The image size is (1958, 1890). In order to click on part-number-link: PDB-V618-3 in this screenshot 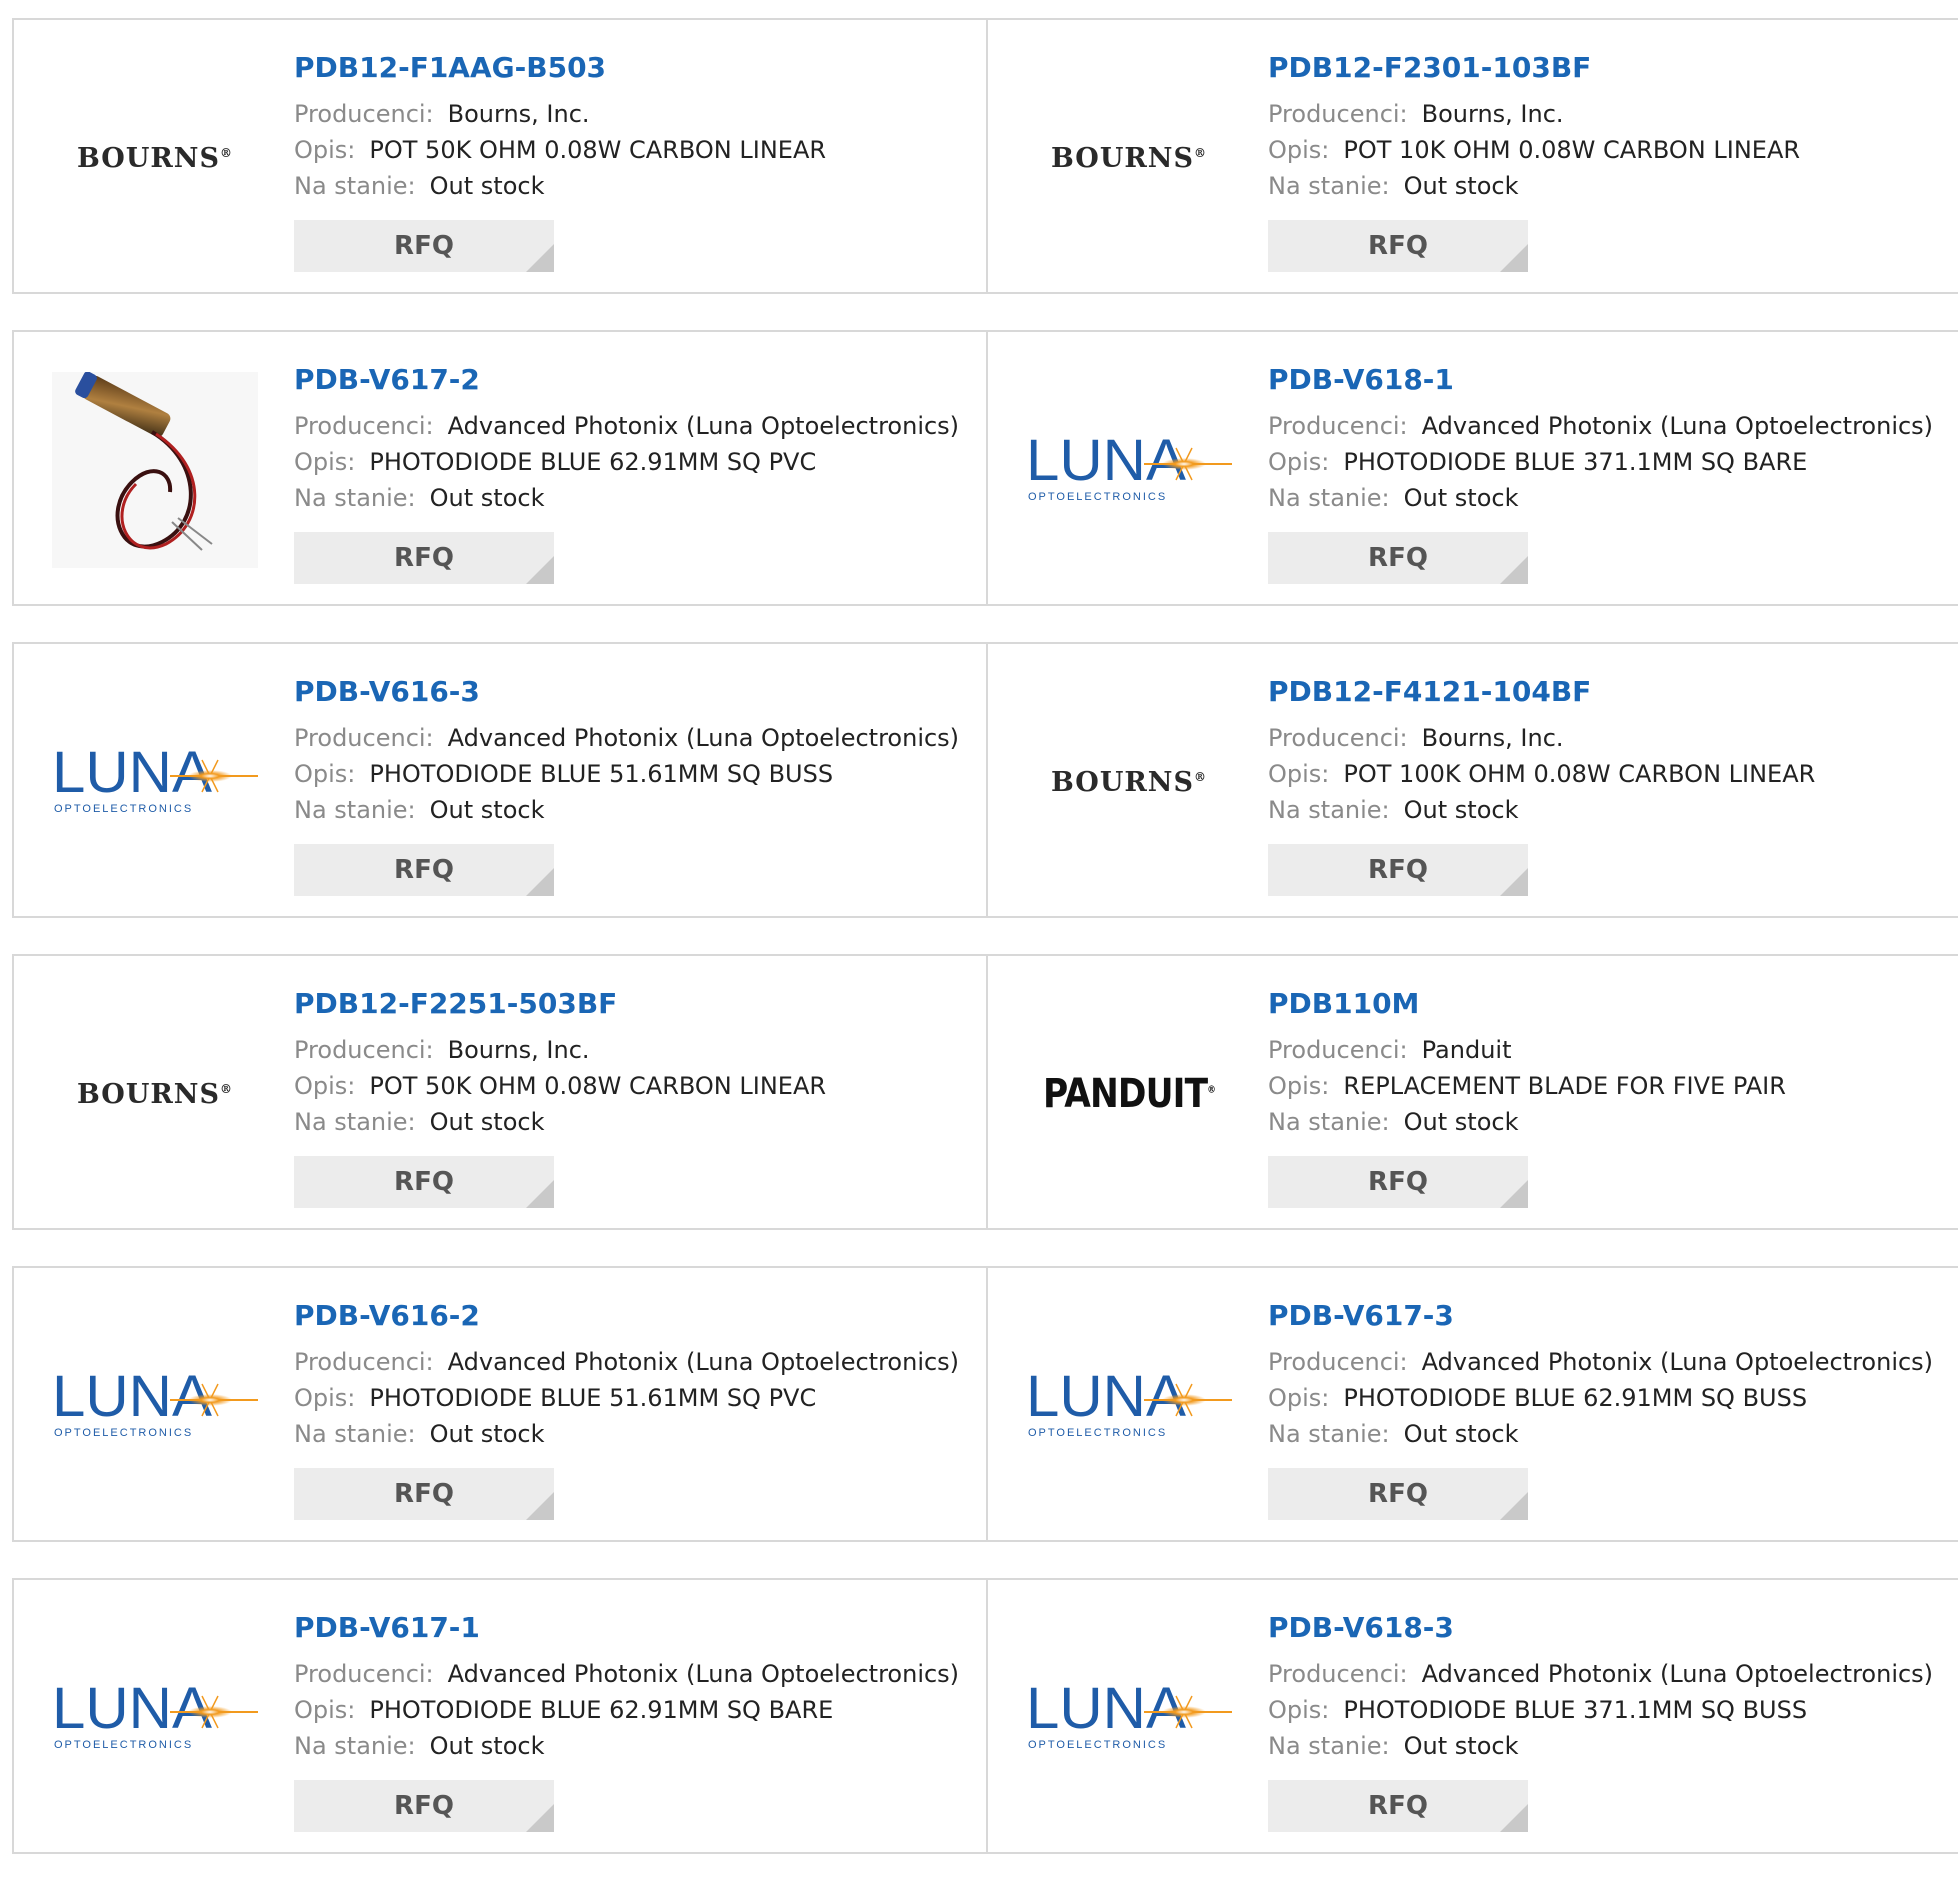, I will do `click(1608, 1628)`.